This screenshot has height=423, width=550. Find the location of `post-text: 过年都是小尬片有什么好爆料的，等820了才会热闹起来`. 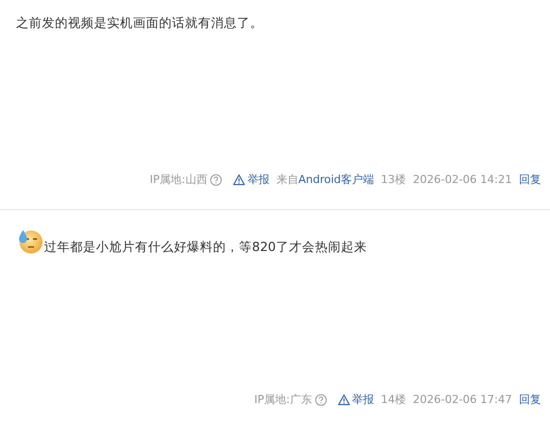

post-text: 过年都是小尬片有什么好爆料的，等820了才会热闹起来 is located at coordinates (205, 247).